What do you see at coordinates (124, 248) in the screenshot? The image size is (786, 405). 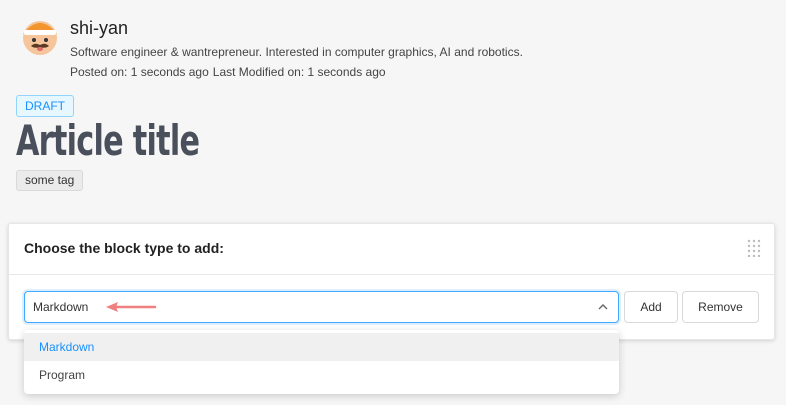 I see `card-title: Choose the block type to add:` at bounding box center [124, 248].